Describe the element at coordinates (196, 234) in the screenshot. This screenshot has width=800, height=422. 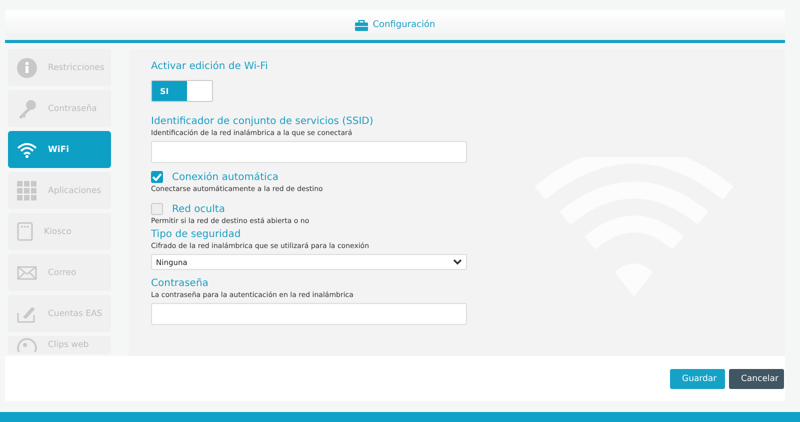
I see `field-label: Tipo de seguridad` at that location.